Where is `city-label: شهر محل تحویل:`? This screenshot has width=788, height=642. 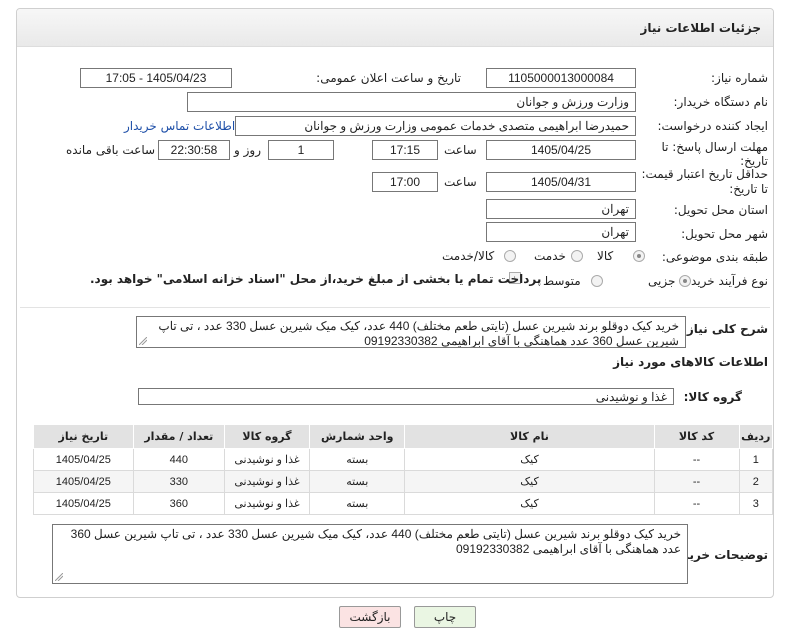 city-label: شهر محل تحویل: is located at coordinates (724, 234).